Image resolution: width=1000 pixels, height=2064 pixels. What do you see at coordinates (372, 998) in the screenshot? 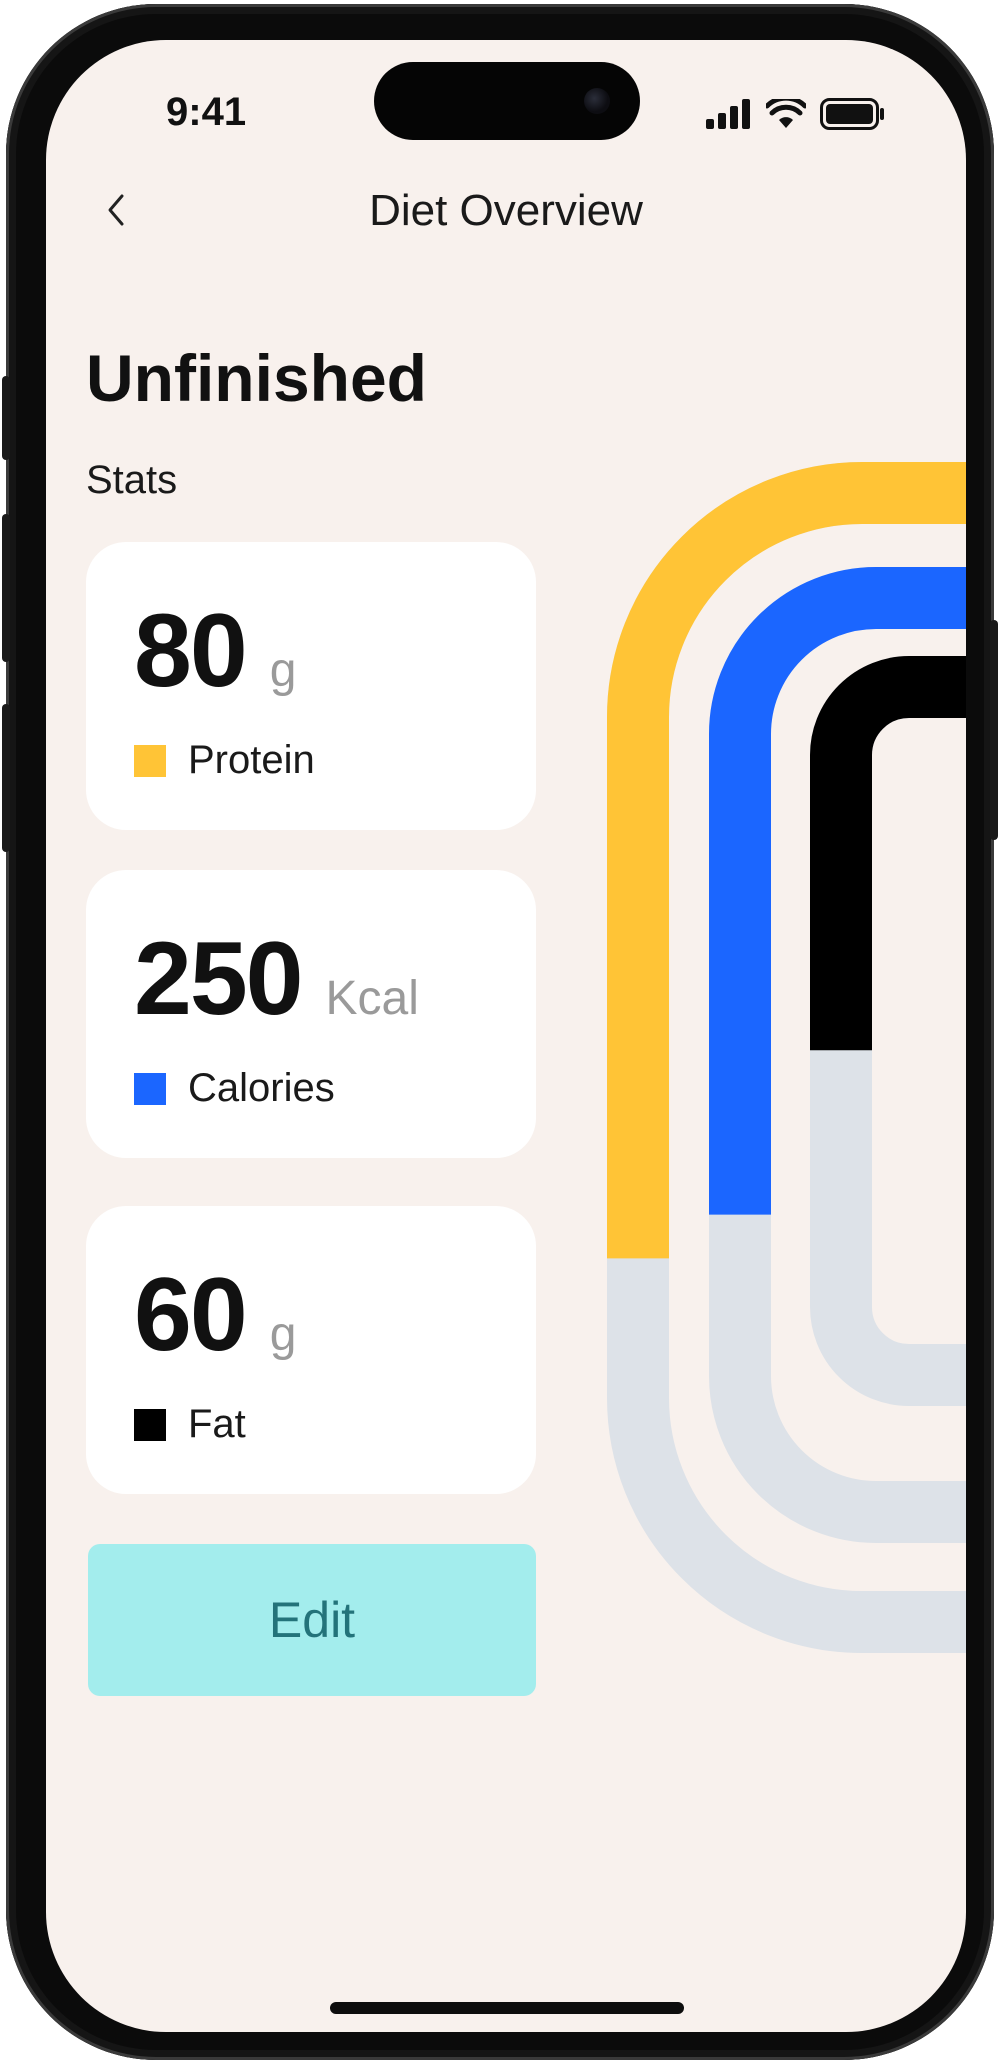
I see `stat-unit: Kcal` at bounding box center [372, 998].